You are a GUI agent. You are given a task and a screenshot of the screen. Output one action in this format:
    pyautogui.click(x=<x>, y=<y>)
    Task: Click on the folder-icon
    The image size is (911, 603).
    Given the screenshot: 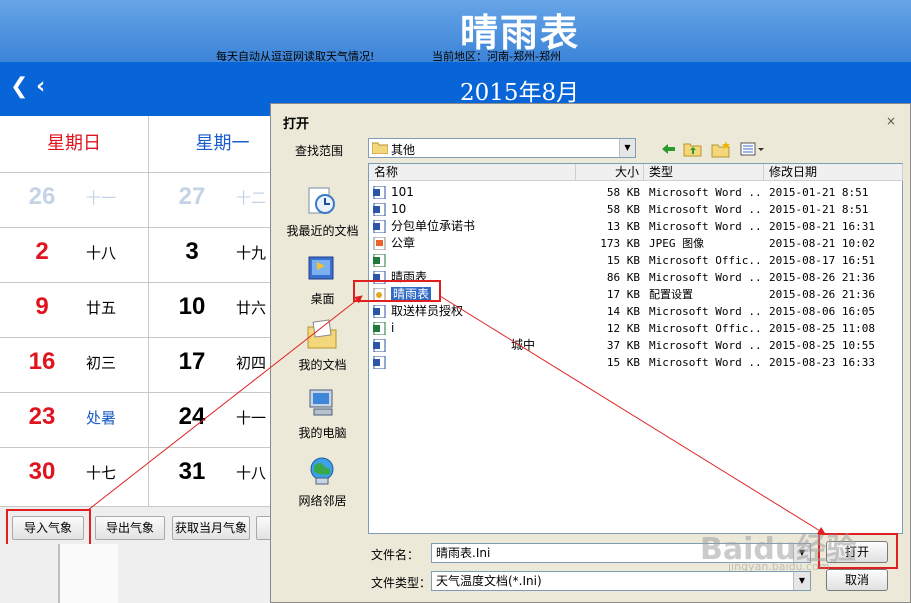 What is the action you would take?
    pyautogui.click(x=380, y=148)
    